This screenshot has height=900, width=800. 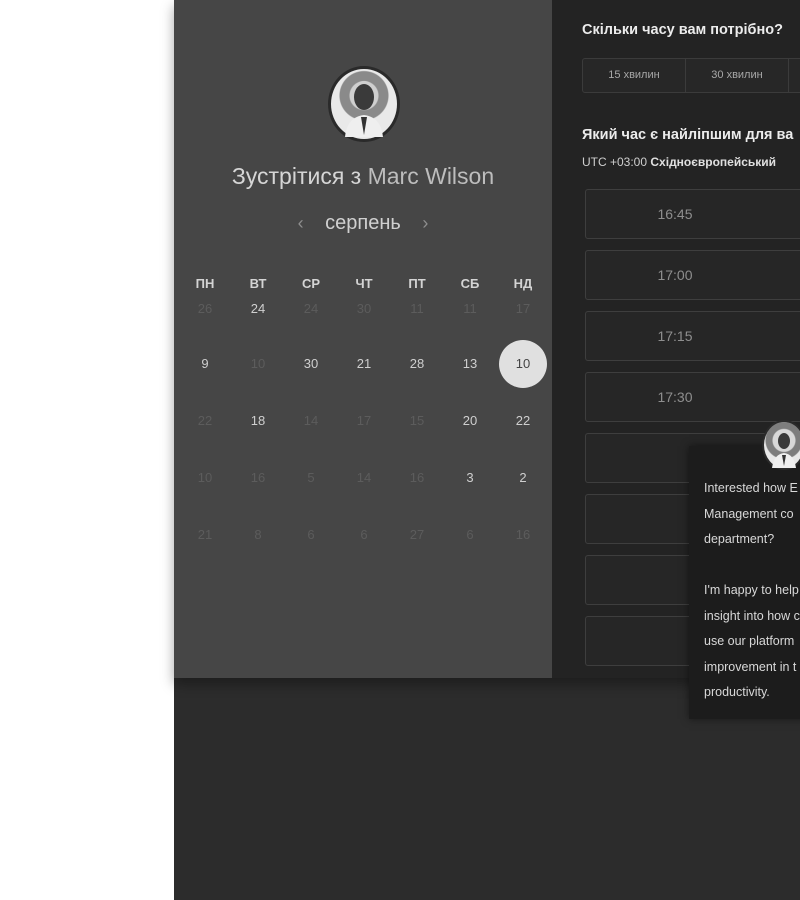 What do you see at coordinates (296, 176) in the screenshot?
I see `title-prefix: Зустрітися з` at bounding box center [296, 176].